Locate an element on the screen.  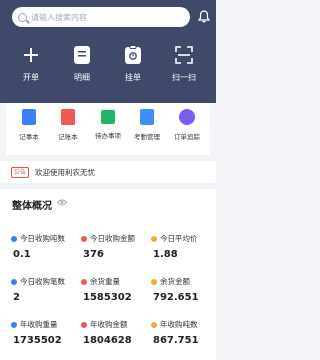
stat-today-tons: 今日收购吨数 0.1 is located at coordinates (44, 246).